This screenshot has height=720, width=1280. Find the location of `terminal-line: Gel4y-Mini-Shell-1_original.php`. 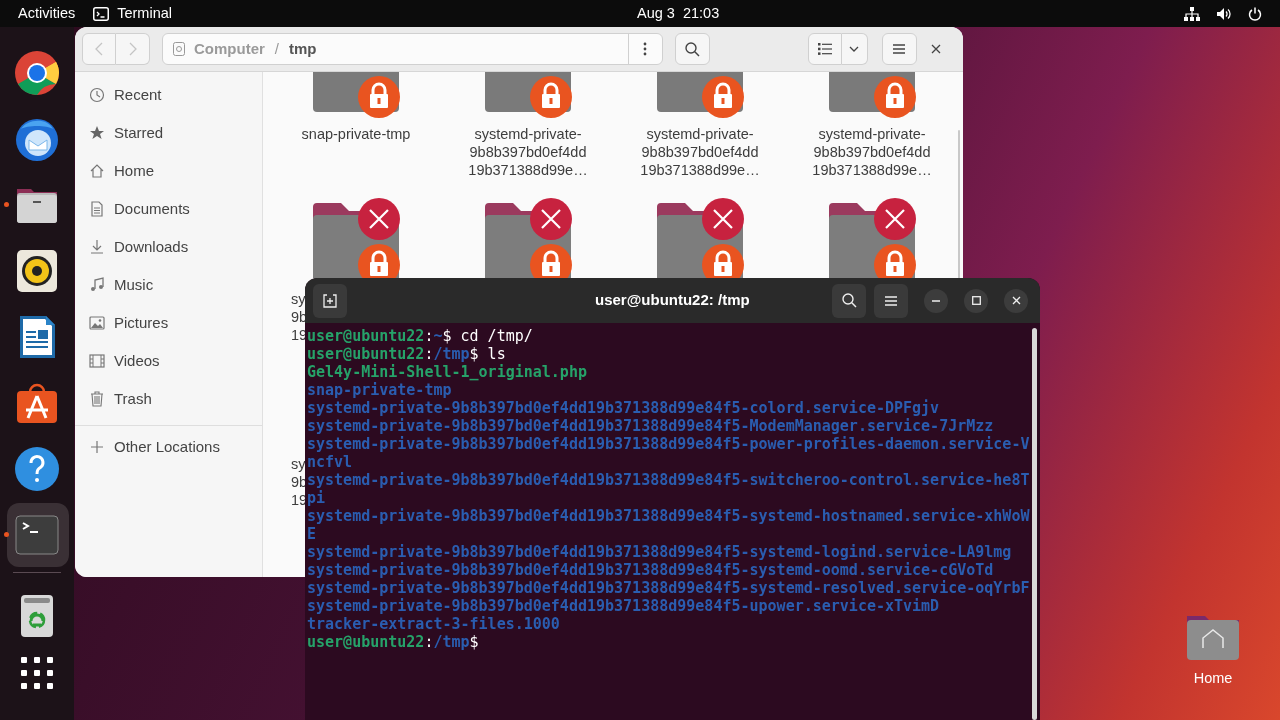

terminal-line: Gel4y-Mini-Shell-1_original.php is located at coordinates (447, 372).